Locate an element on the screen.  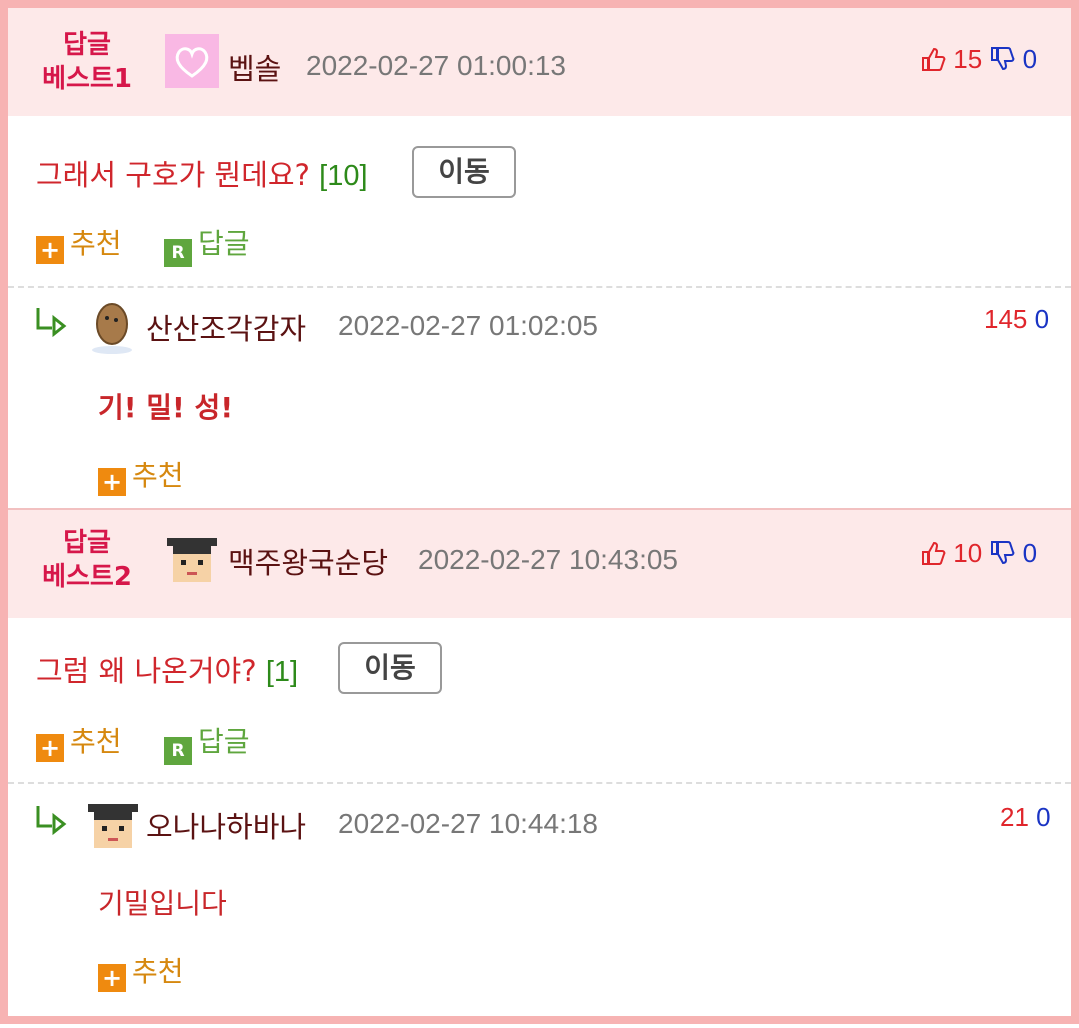
comment-vote-counts: 145 0 is located at coordinates (1016, 319).